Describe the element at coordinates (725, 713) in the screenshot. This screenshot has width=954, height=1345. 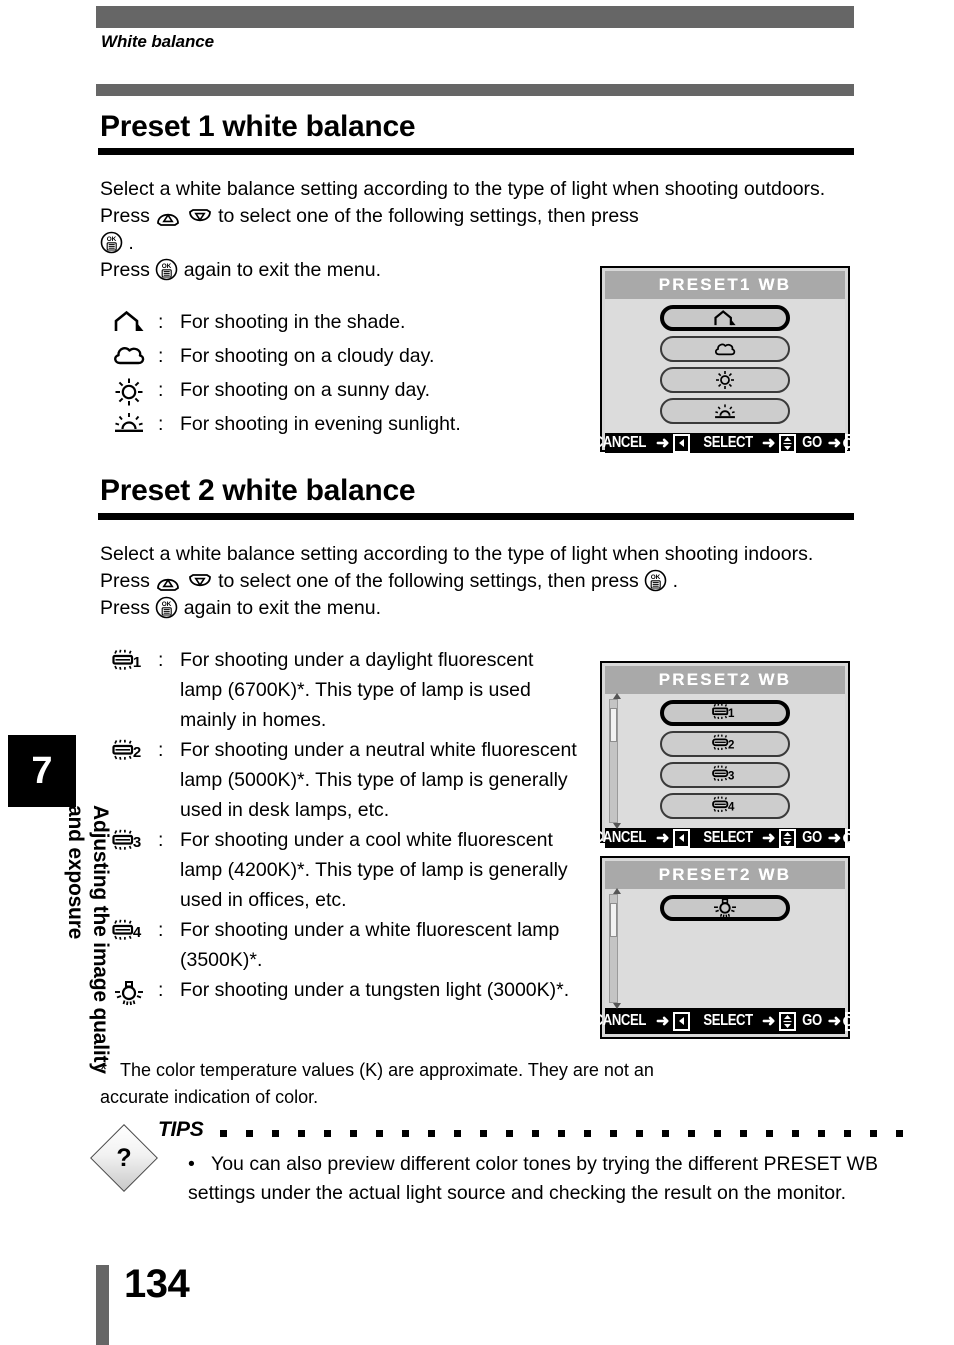
I see `lcd-option-fluorescent-1: 1` at that location.